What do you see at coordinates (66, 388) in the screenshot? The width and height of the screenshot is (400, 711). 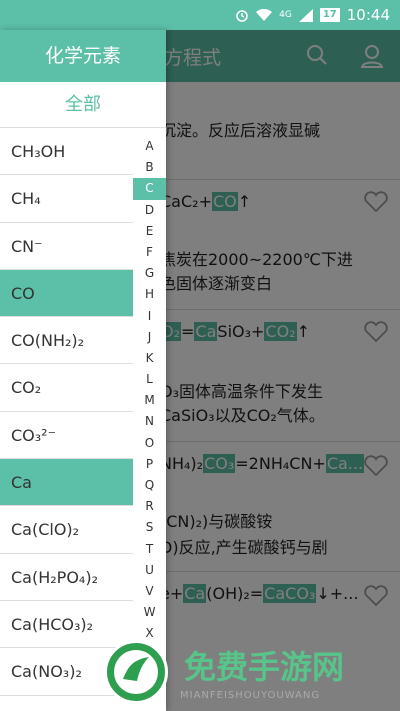 I see `formula-item: CO₂` at bounding box center [66, 388].